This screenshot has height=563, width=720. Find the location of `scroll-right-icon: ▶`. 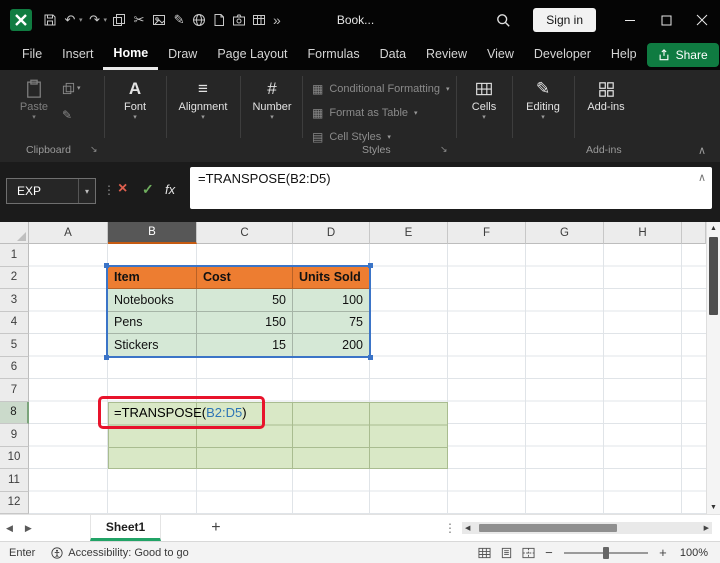

scroll-right-icon: ▶ is located at coordinates (706, 528).